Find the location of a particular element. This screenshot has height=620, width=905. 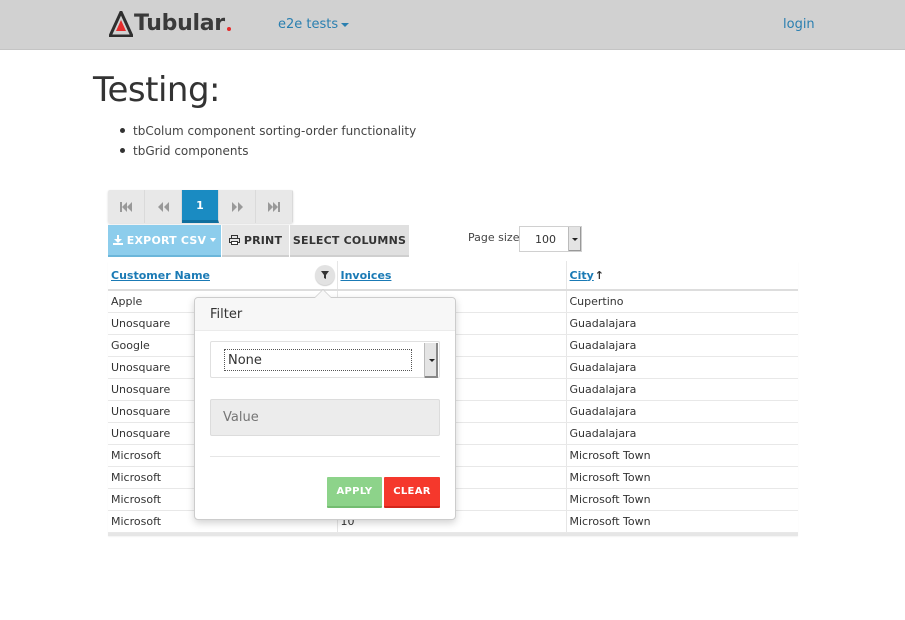

page-size-label: Page size: is located at coordinates (496, 237).